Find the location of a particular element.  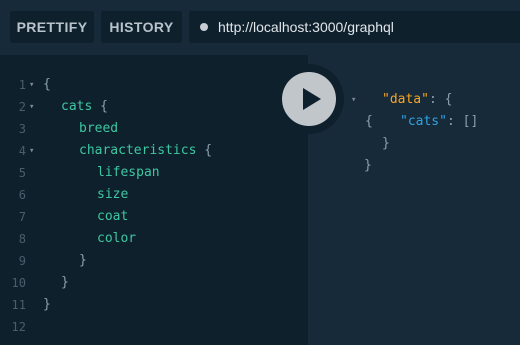

result-key-data: "data" is located at coordinates (405, 99).